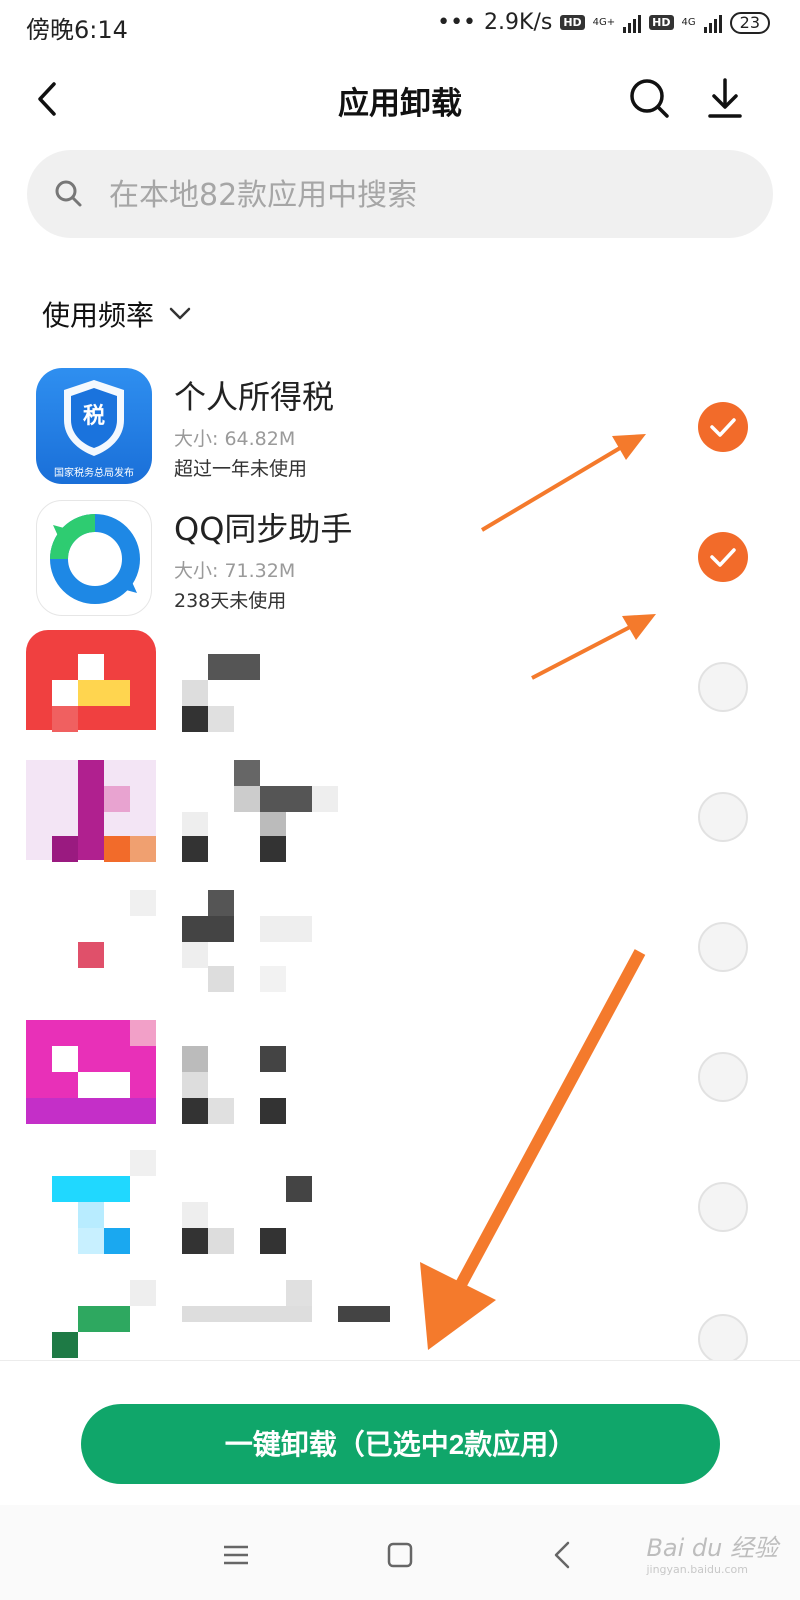  Describe the element at coordinates (518, 22) in the screenshot. I see `network-speed: 2.9K/s` at that location.